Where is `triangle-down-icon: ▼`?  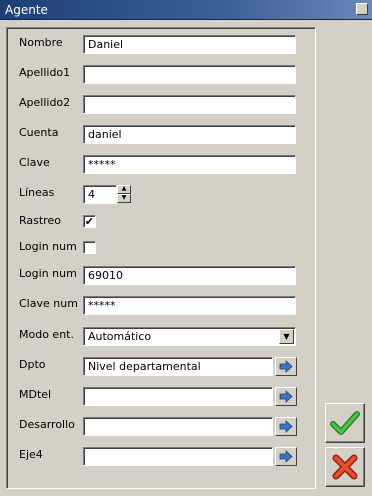
triangle-down-icon: ▼ is located at coordinates (124, 198).